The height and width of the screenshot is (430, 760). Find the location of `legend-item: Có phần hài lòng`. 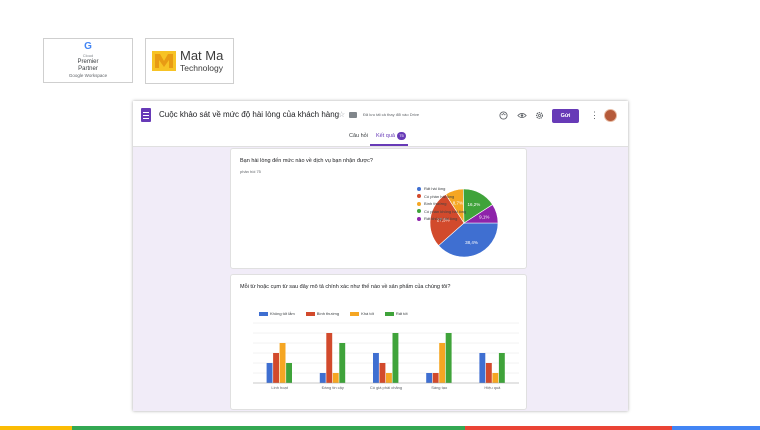

legend-item: Có phần hài lòng is located at coordinates (441, 197).